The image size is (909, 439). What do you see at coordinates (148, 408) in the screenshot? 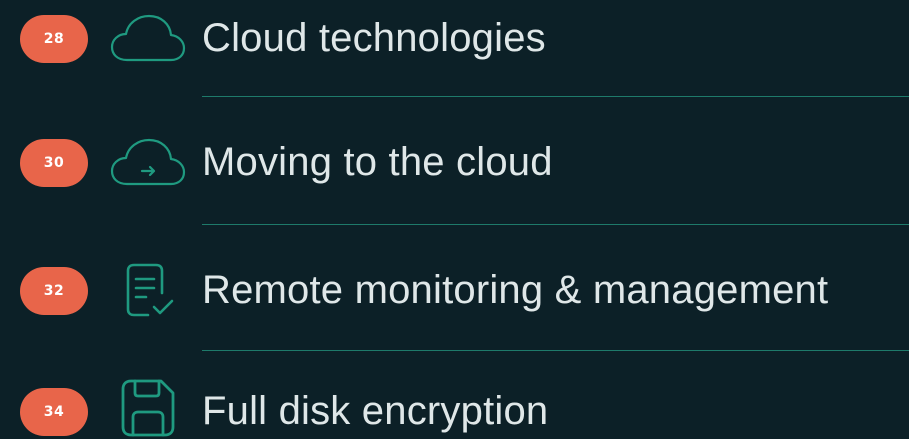
I see `floppy-disk-icon` at bounding box center [148, 408].